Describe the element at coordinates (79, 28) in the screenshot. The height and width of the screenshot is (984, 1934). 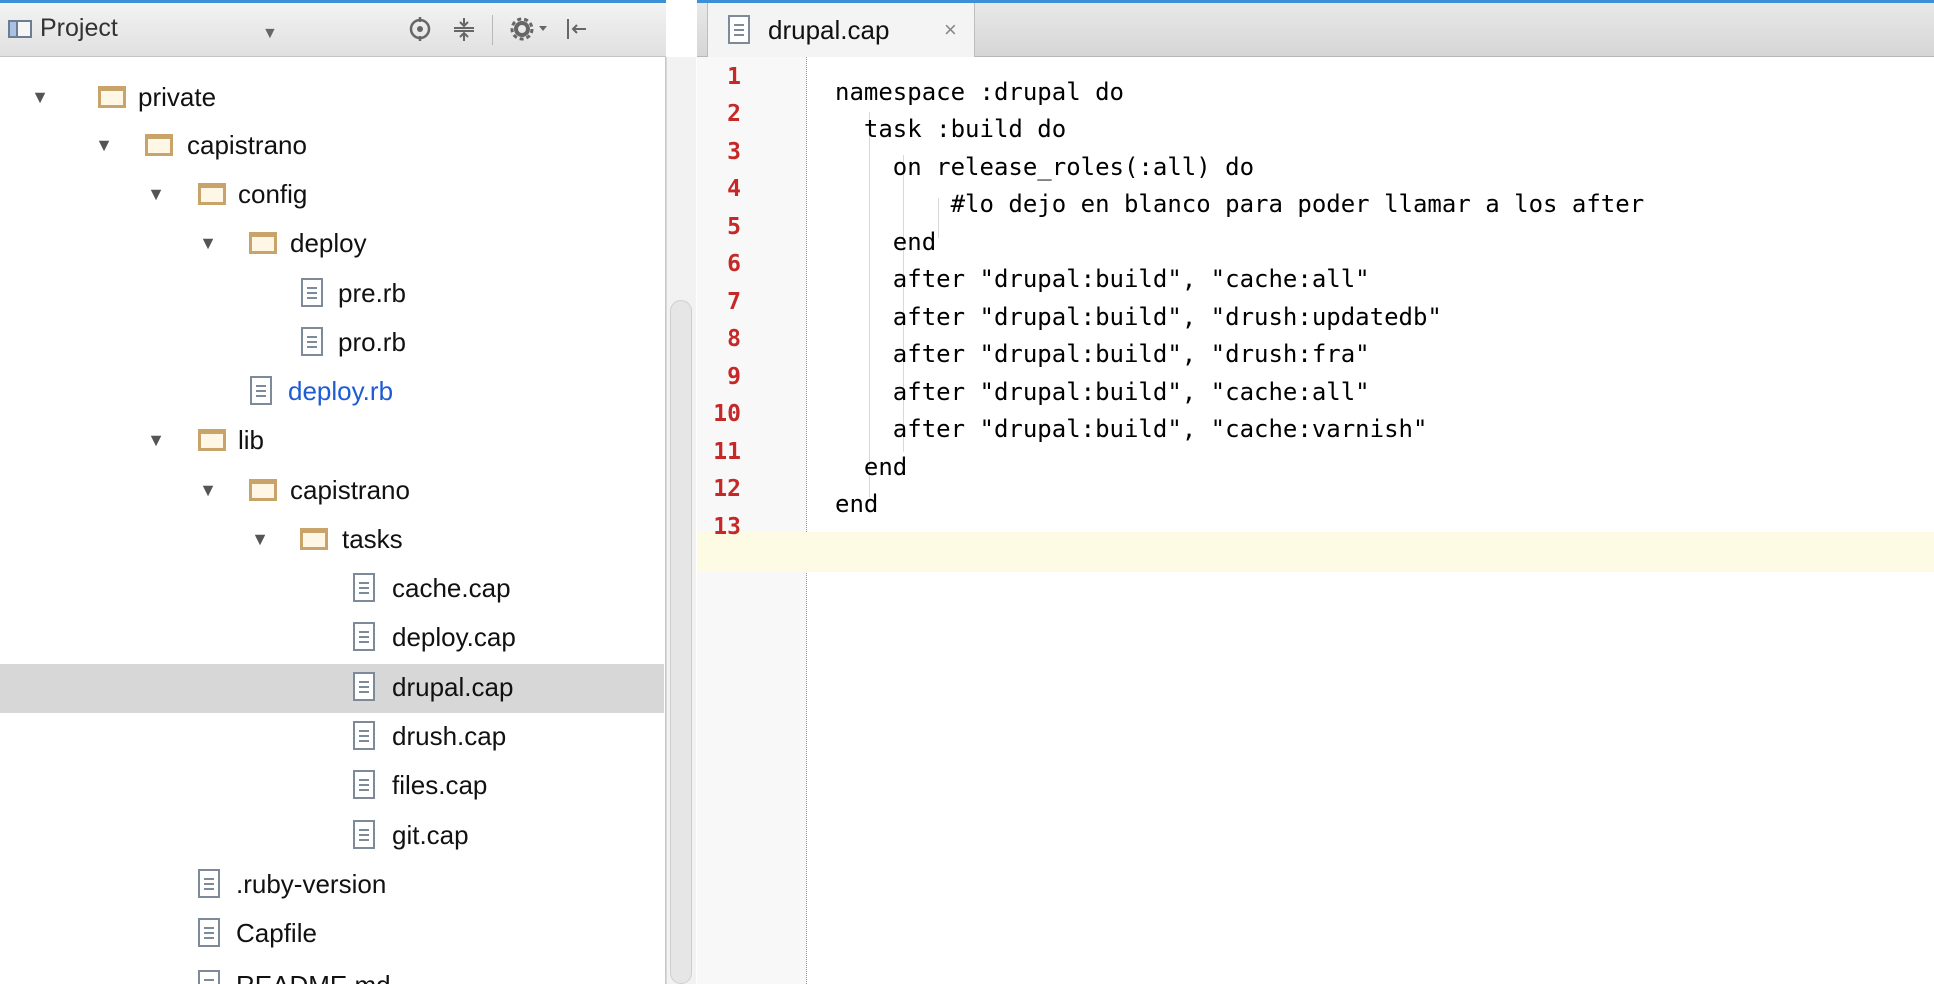
I see `project-panel-title: Project` at that location.